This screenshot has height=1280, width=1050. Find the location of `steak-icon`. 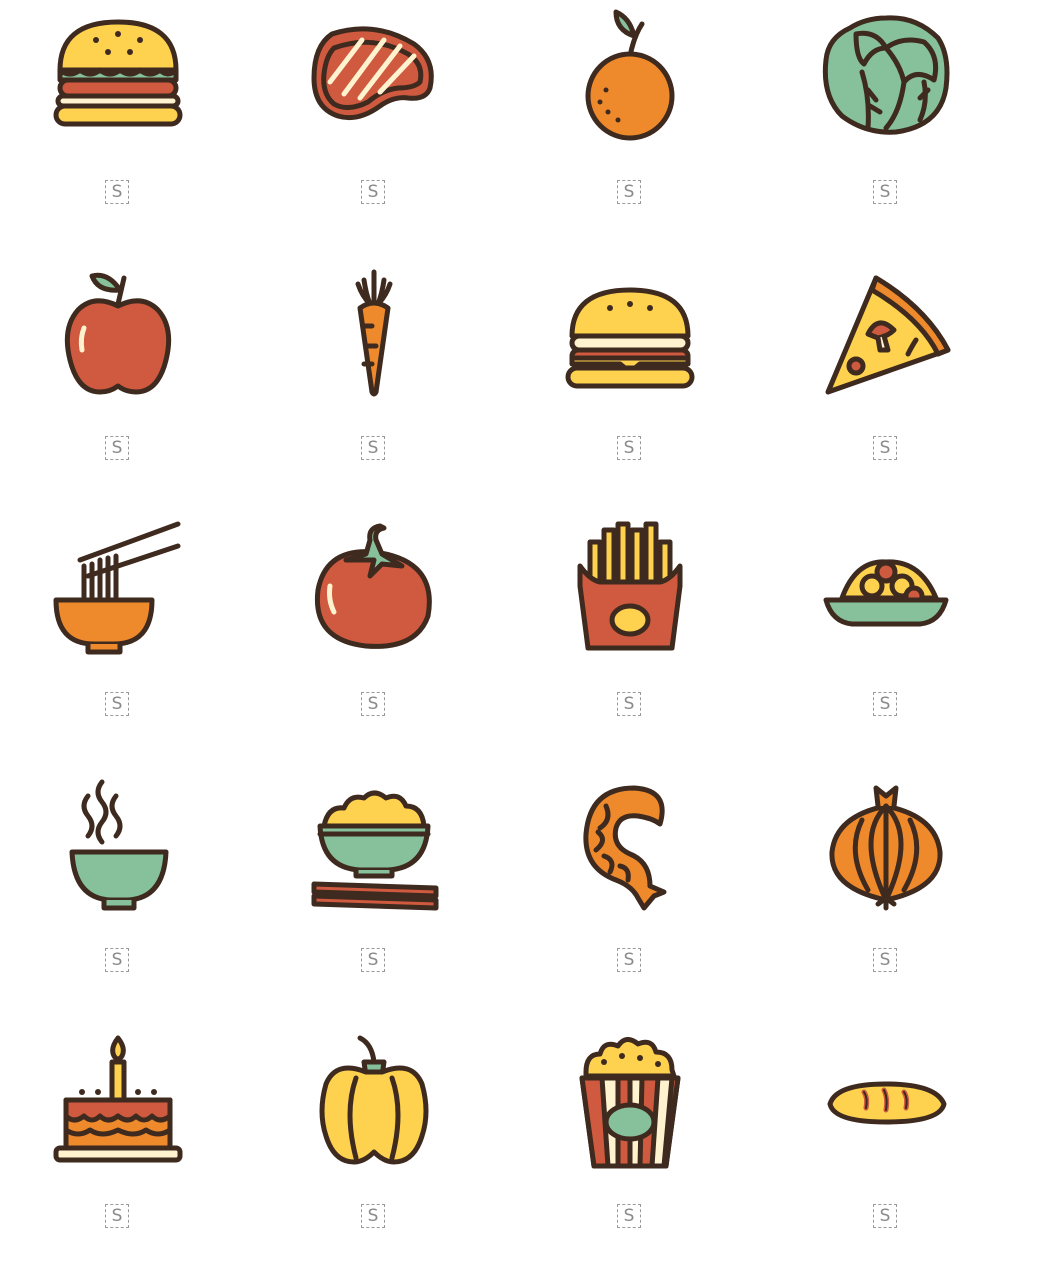

steak-icon is located at coordinates (374, 78).